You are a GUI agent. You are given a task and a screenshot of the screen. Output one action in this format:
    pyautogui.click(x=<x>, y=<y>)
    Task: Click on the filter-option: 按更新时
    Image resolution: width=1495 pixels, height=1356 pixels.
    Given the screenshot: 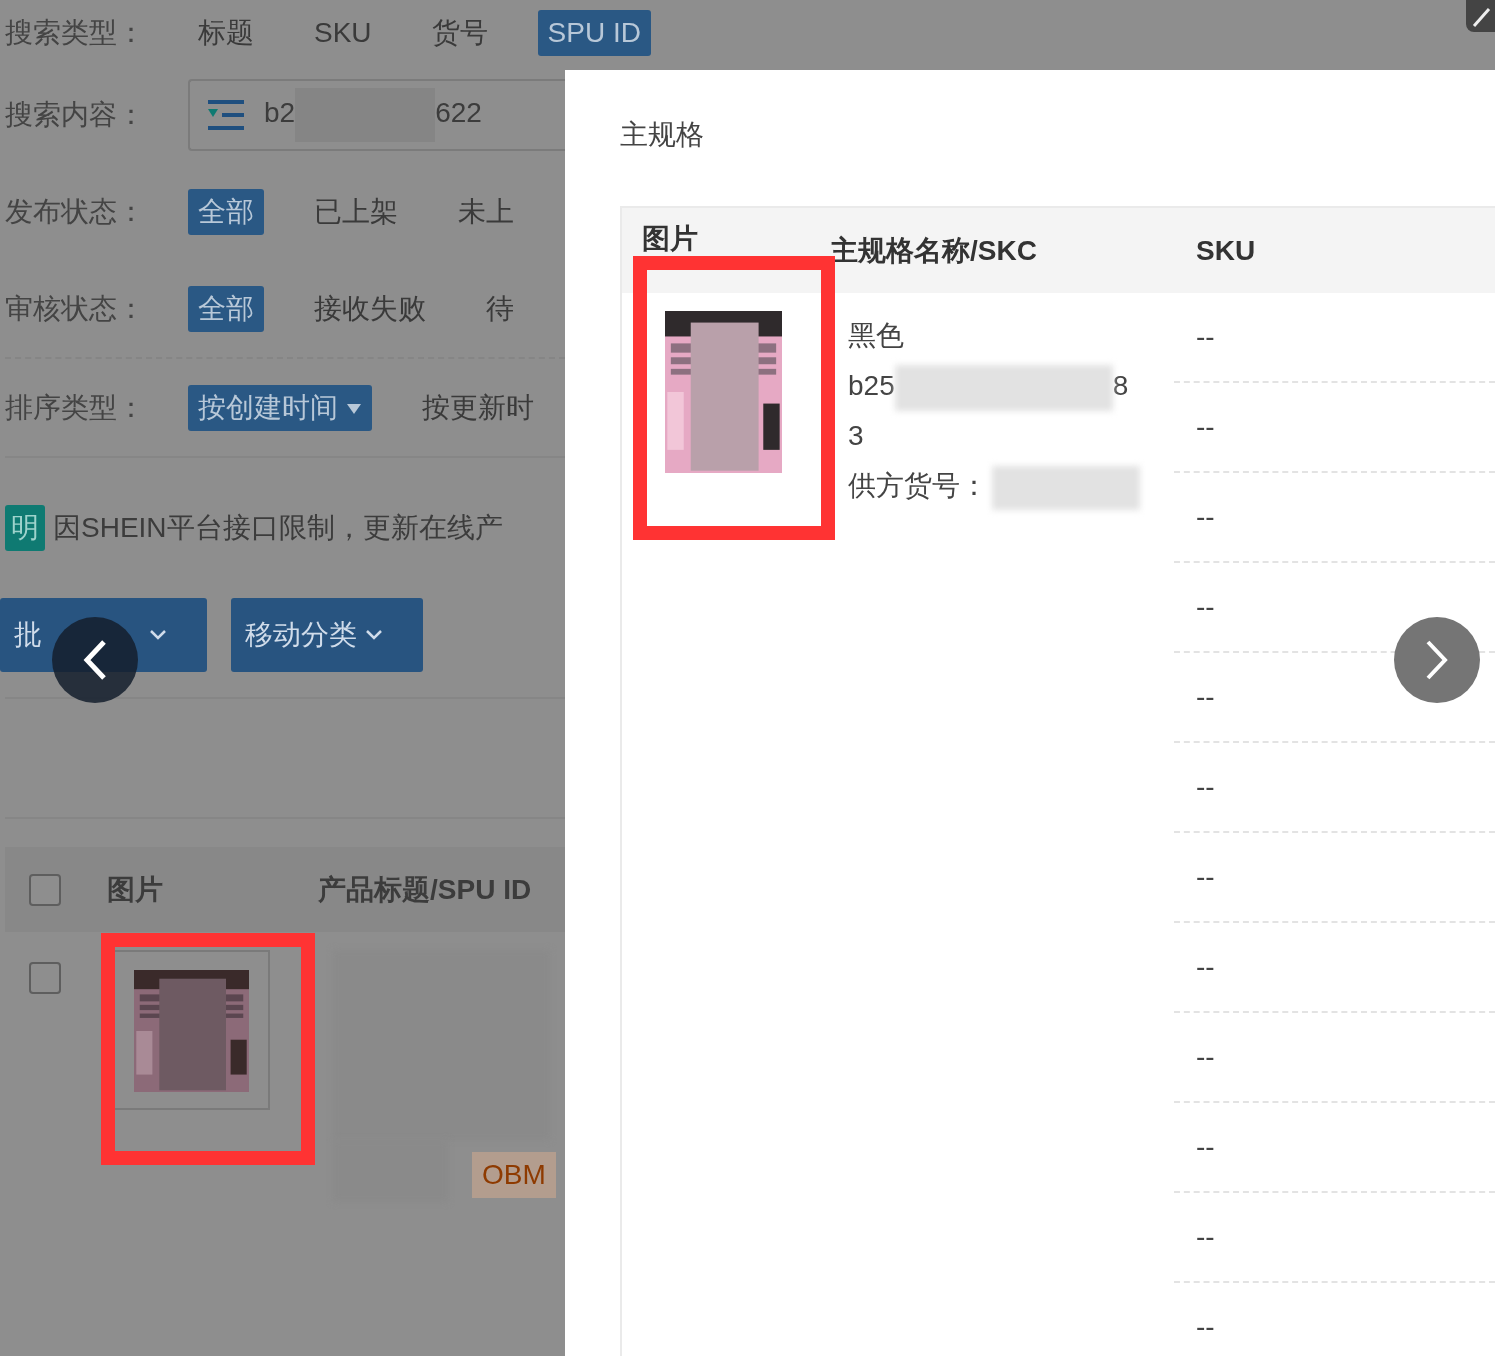 What is the action you would take?
    pyautogui.click(x=477, y=407)
    